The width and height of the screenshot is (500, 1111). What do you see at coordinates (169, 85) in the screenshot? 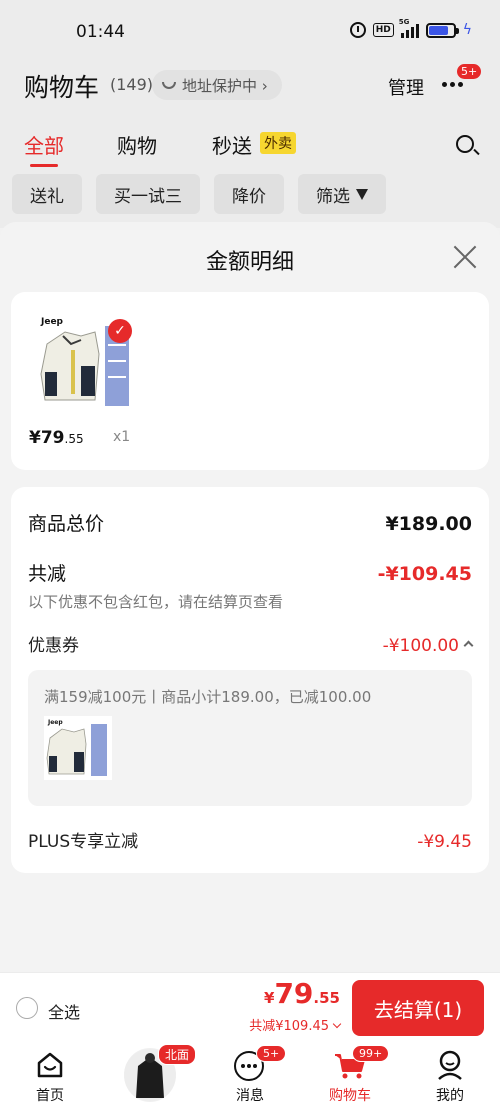
I see `smile-icon` at bounding box center [169, 85].